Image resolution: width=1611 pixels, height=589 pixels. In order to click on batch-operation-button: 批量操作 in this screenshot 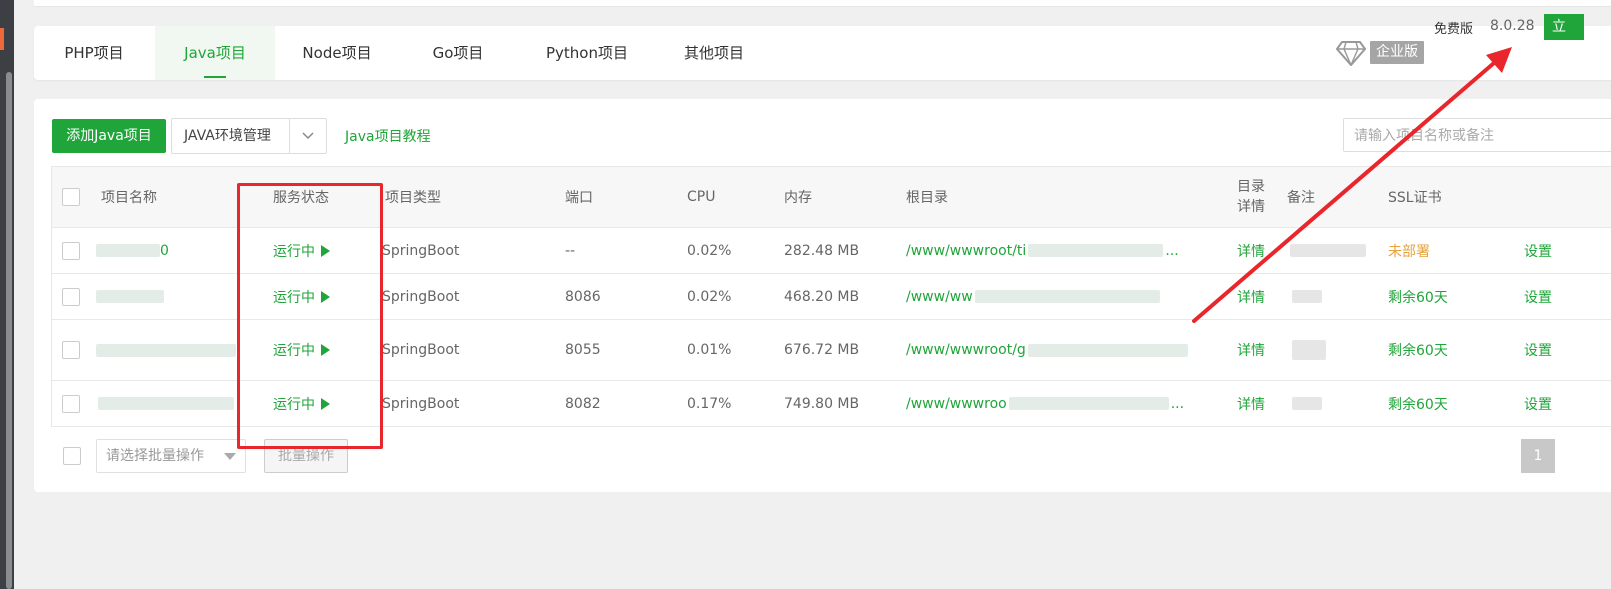, I will do `click(306, 456)`.